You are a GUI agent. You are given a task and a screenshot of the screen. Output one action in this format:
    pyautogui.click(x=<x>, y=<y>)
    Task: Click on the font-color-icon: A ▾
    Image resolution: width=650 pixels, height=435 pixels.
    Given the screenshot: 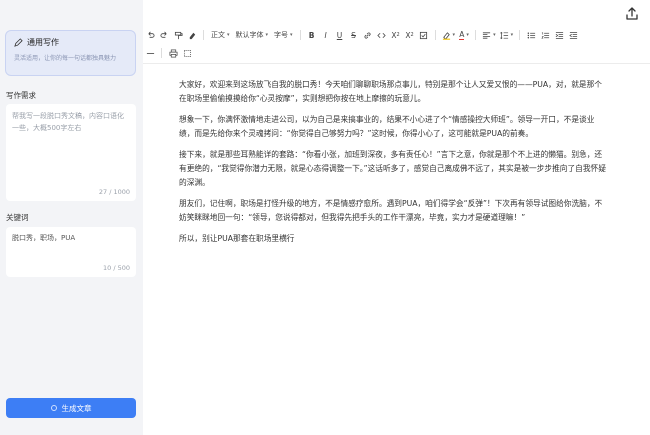 What is the action you would take?
    pyautogui.click(x=464, y=35)
    